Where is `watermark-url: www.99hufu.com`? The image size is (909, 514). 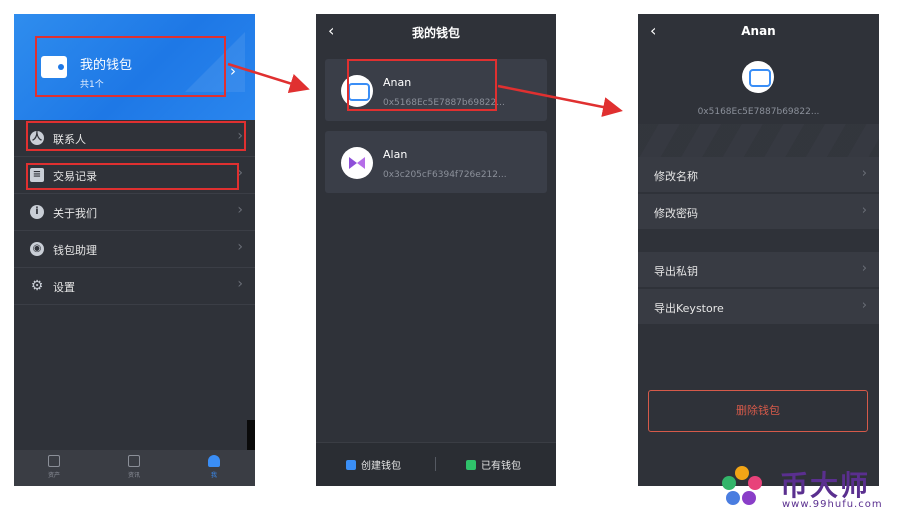
watermark-url: www.99hufu.com is located at coordinates (832, 504).